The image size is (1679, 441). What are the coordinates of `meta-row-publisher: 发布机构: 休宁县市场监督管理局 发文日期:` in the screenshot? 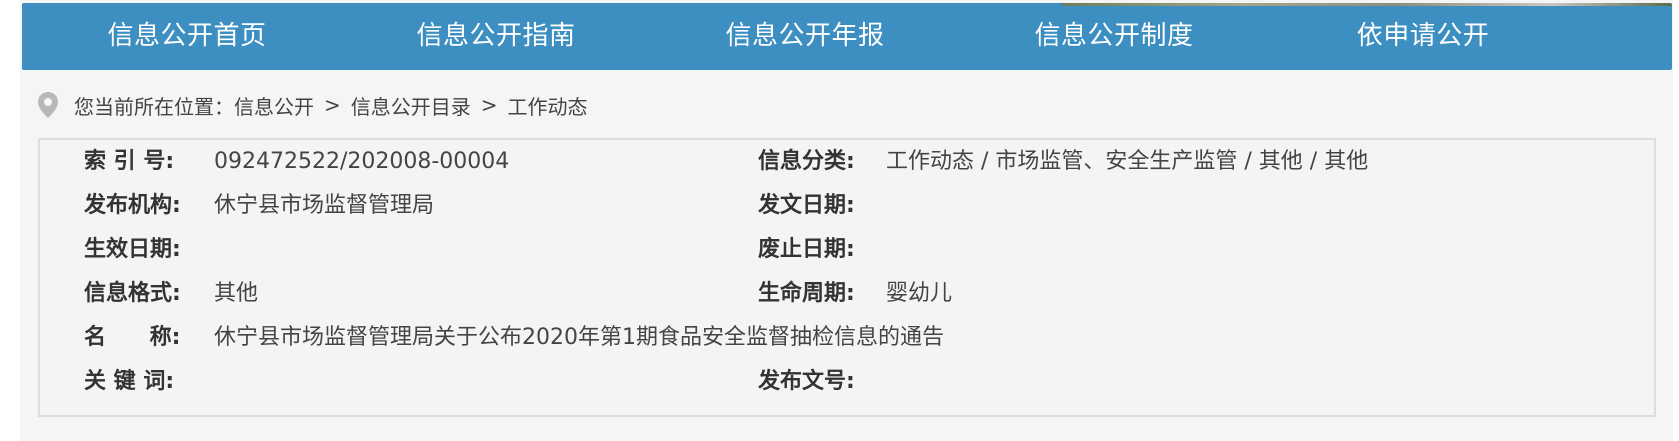 It's located at (847, 206).